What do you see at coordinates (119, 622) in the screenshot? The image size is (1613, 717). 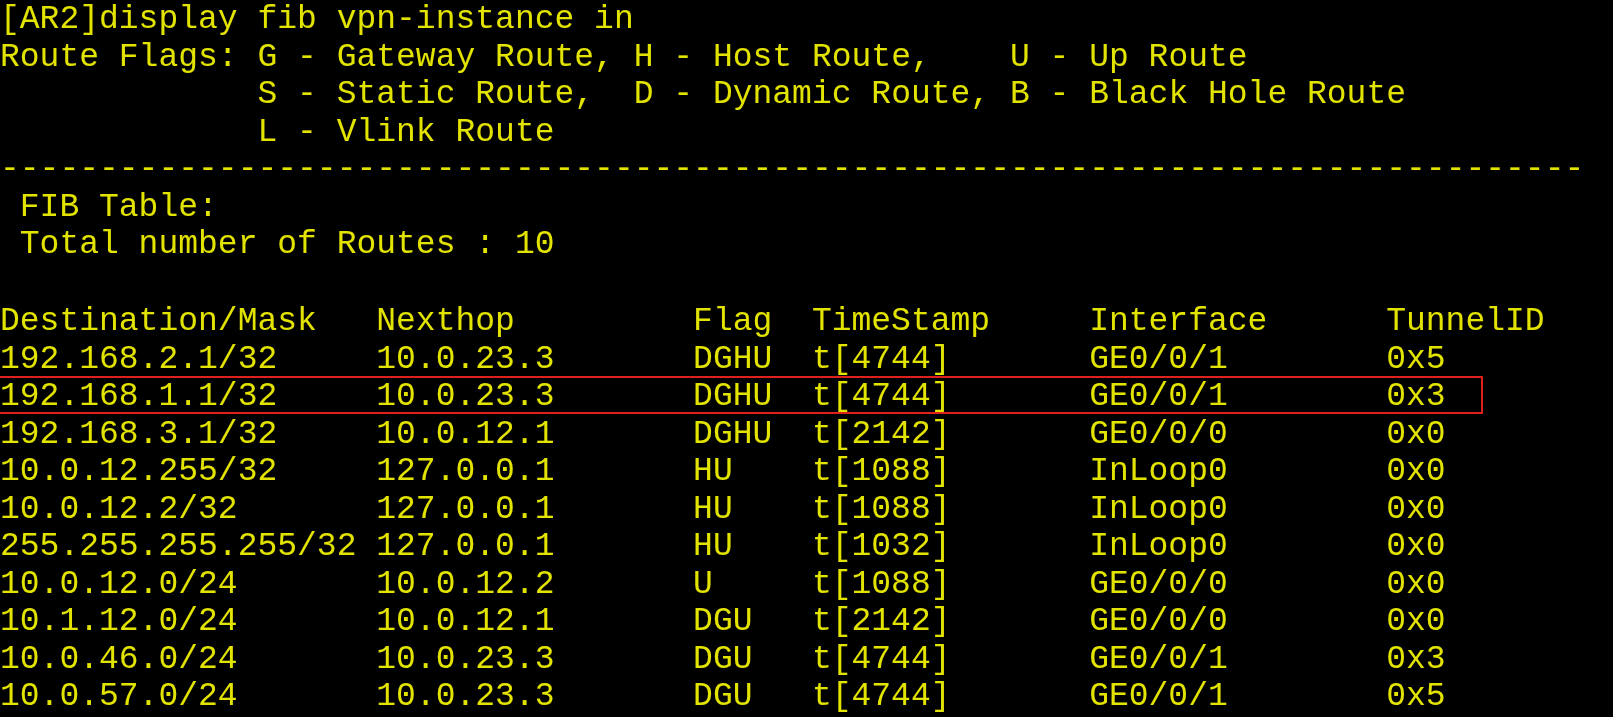 I see `table-cell-text: 10.1.12.0/24` at bounding box center [119, 622].